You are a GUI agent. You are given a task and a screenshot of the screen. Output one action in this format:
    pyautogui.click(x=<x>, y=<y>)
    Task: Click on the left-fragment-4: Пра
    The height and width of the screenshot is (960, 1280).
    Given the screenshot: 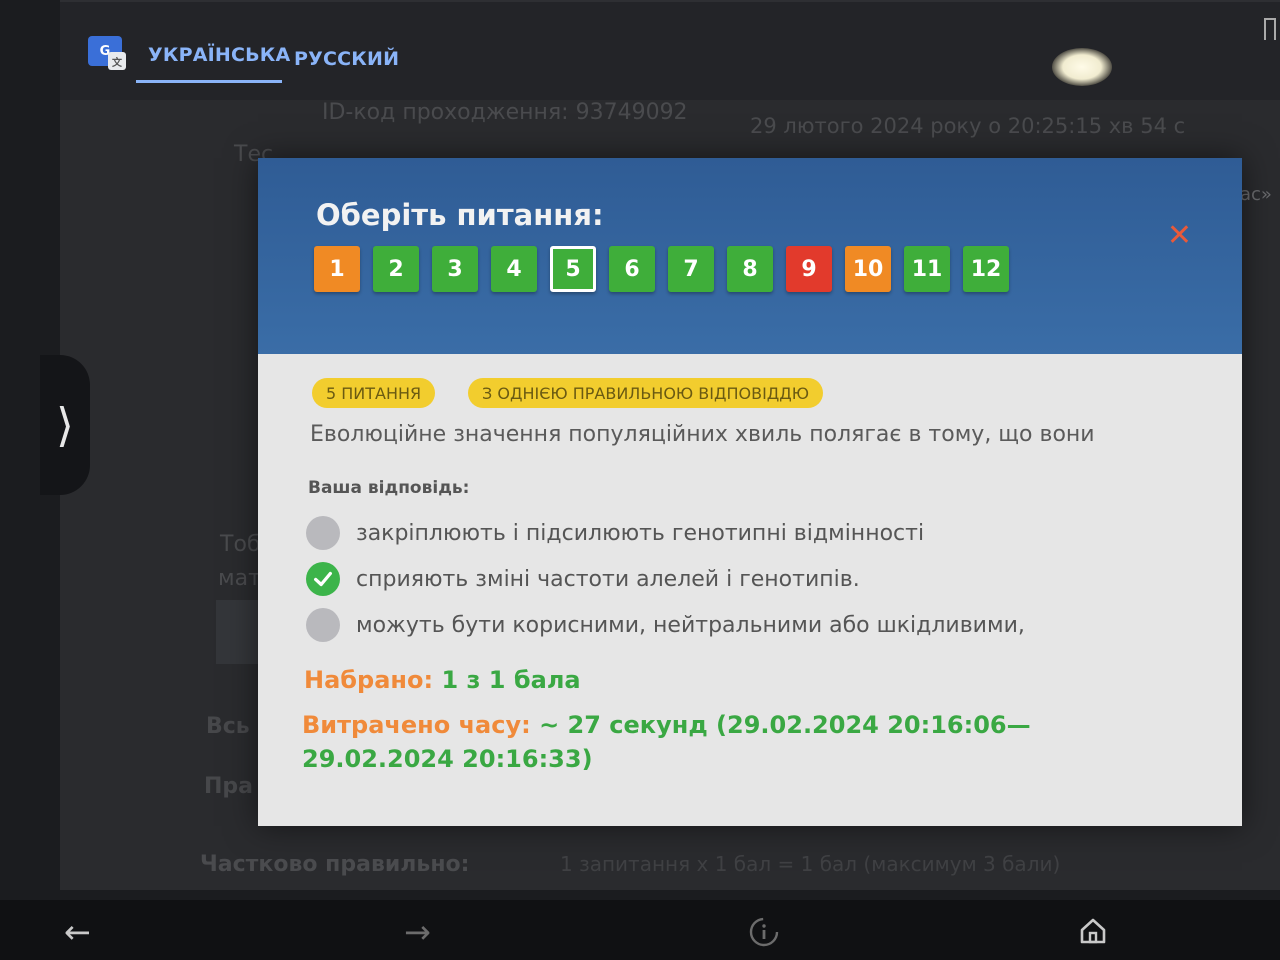 What is the action you would take?
    pyautogui.click(x=229, y=786)
    